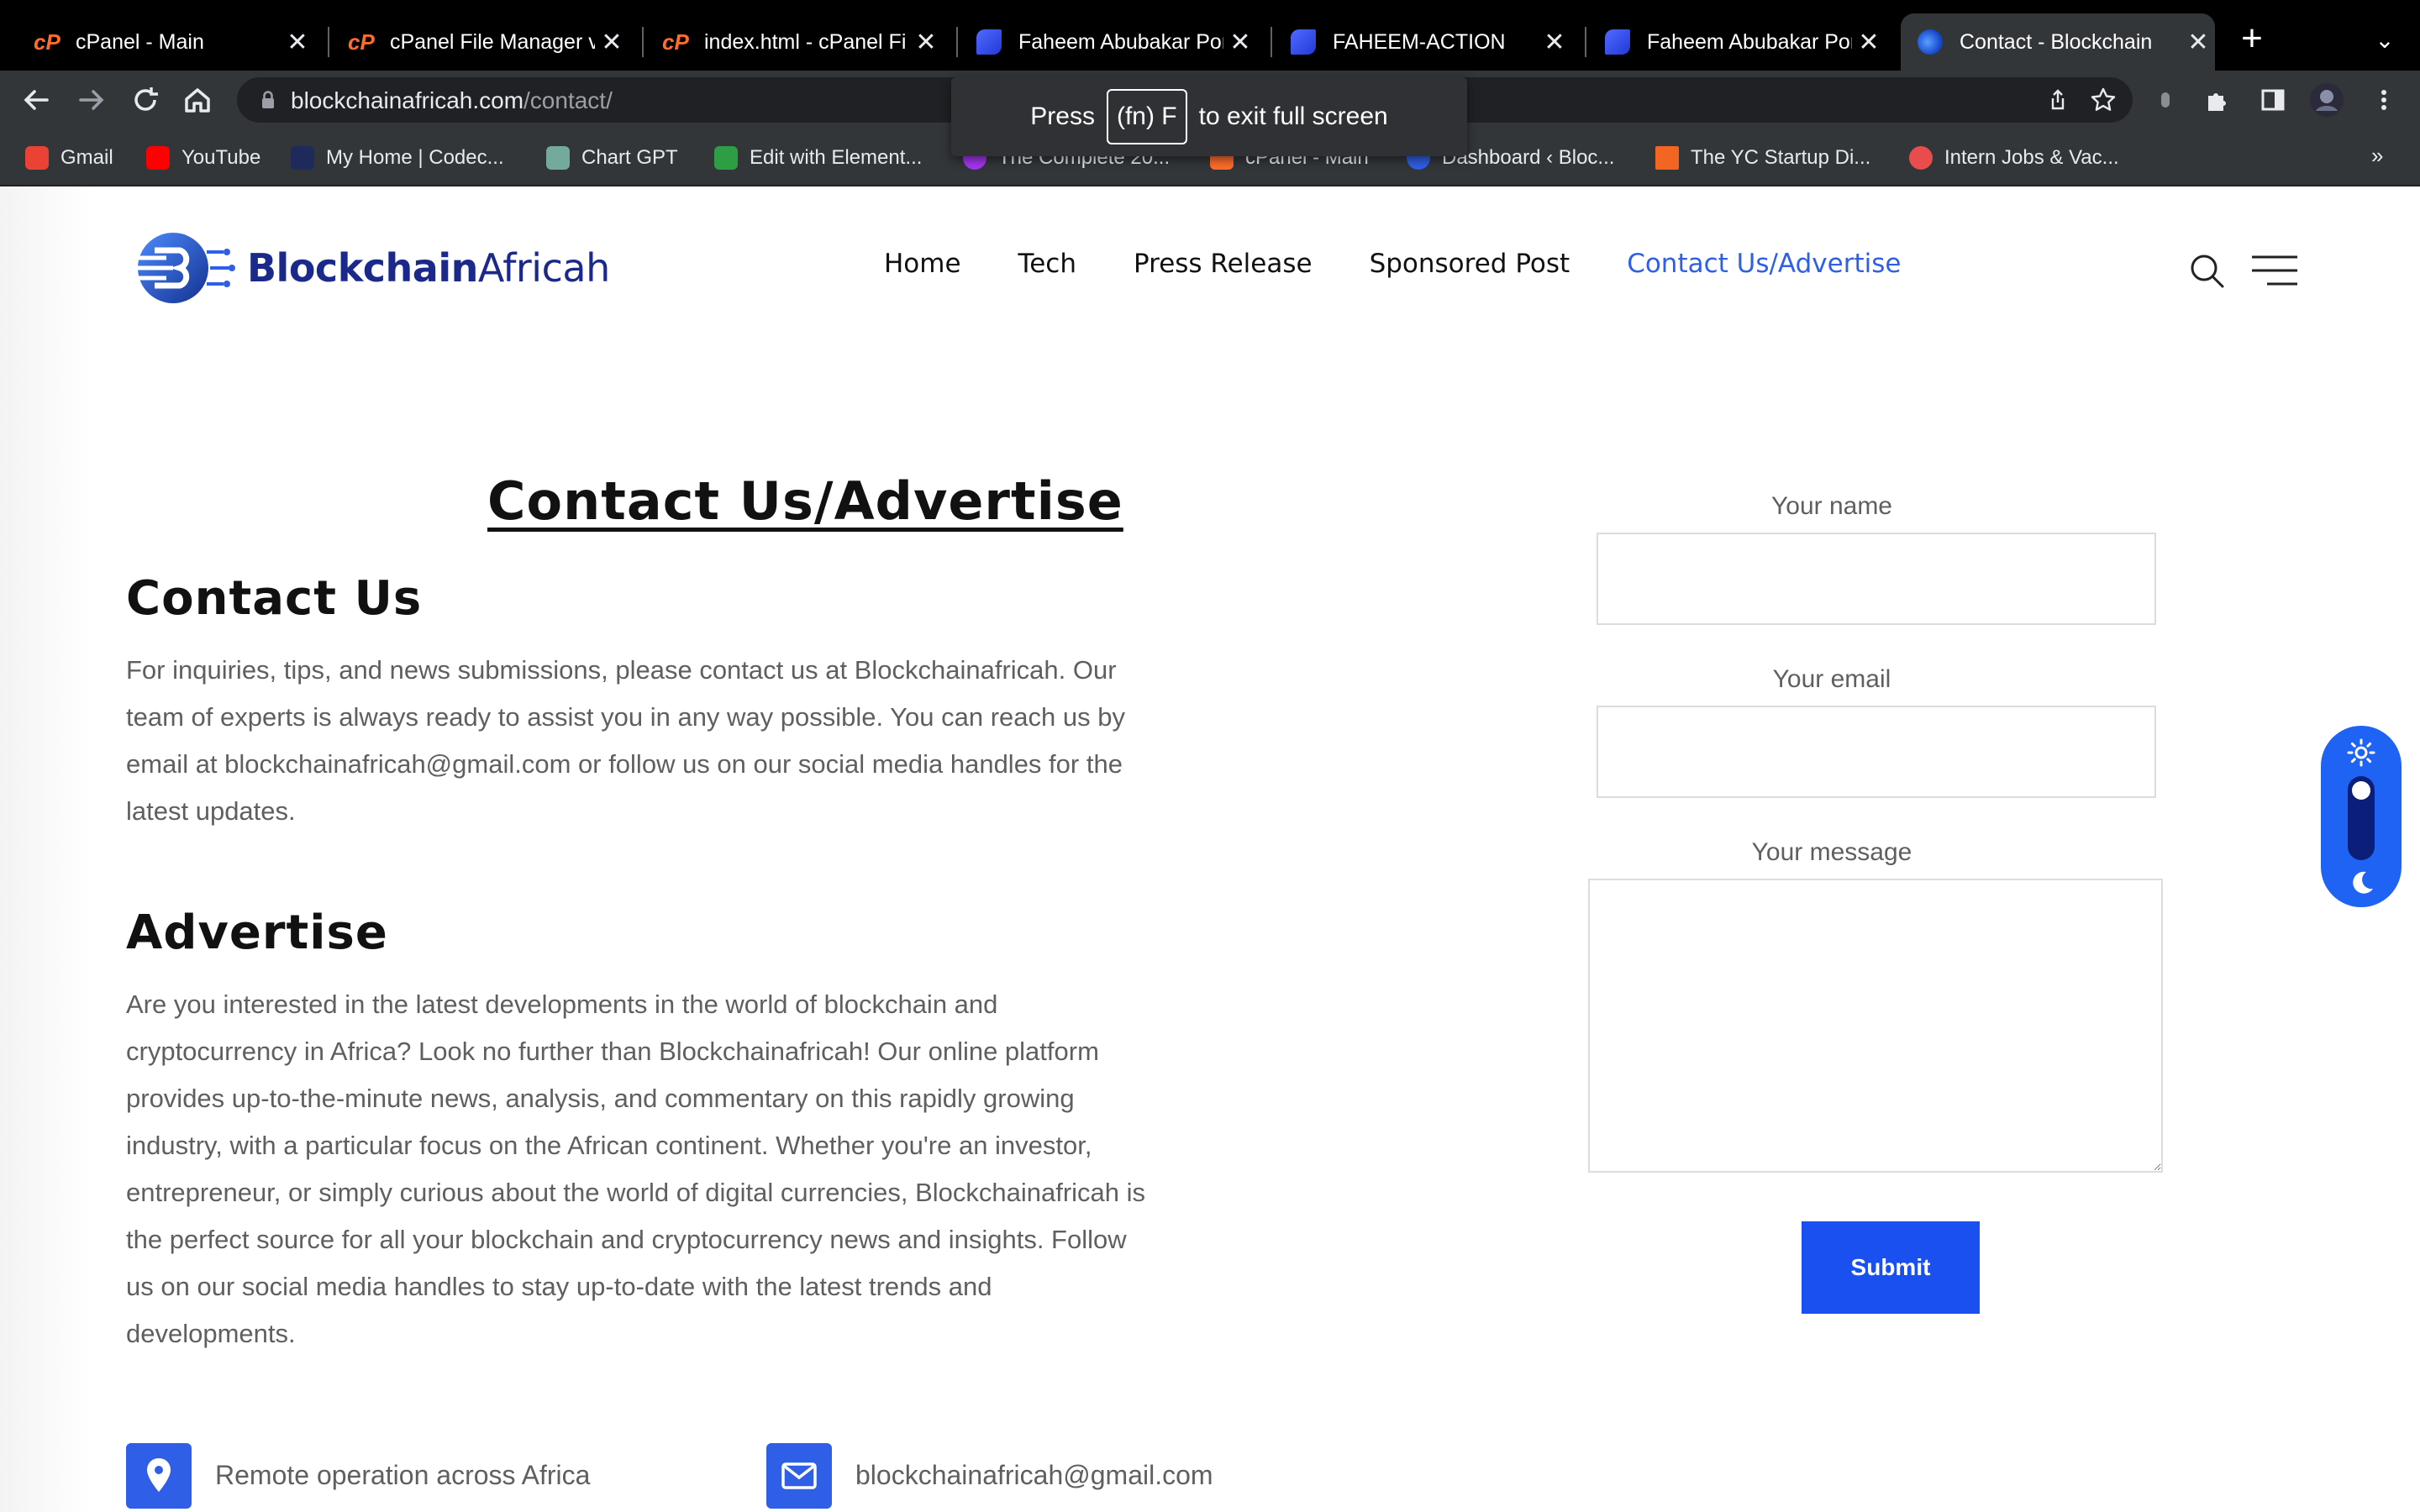  Describe the element at coordinates (268, 99) in the screenshot. I see `lock-icon` at that location.